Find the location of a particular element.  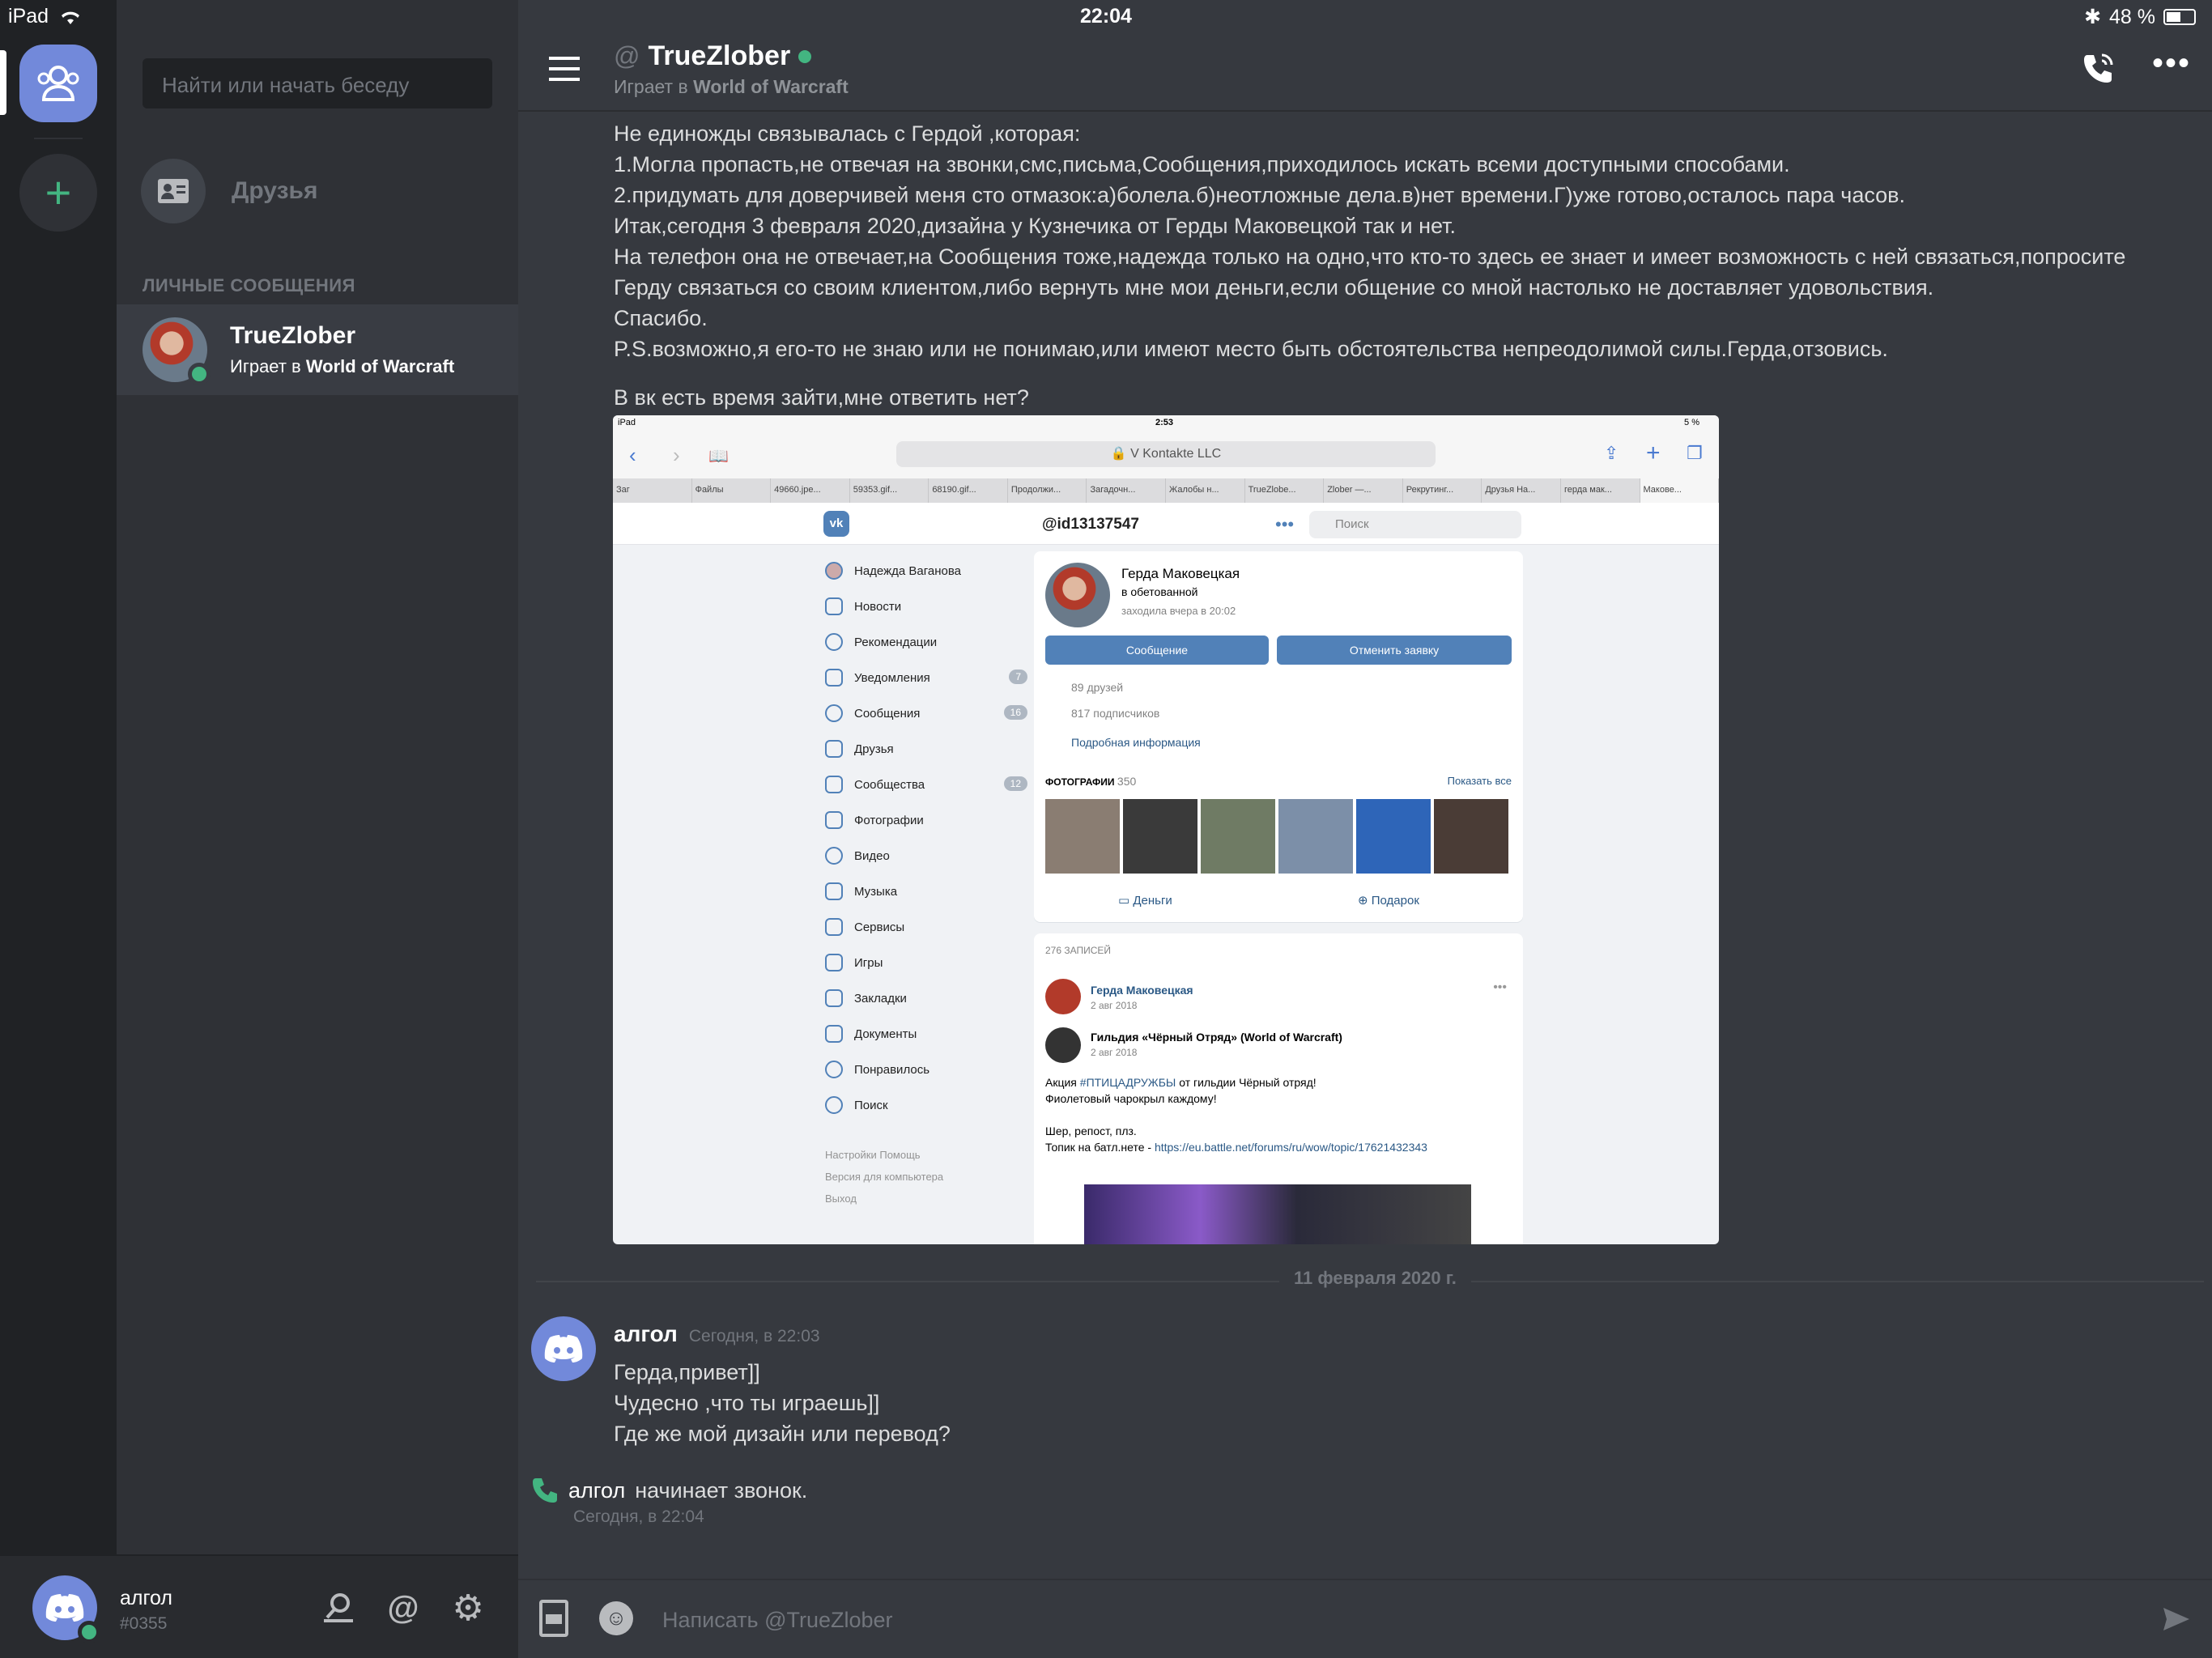

details-link: Подробная информация is located at coordinates (1136, 742).